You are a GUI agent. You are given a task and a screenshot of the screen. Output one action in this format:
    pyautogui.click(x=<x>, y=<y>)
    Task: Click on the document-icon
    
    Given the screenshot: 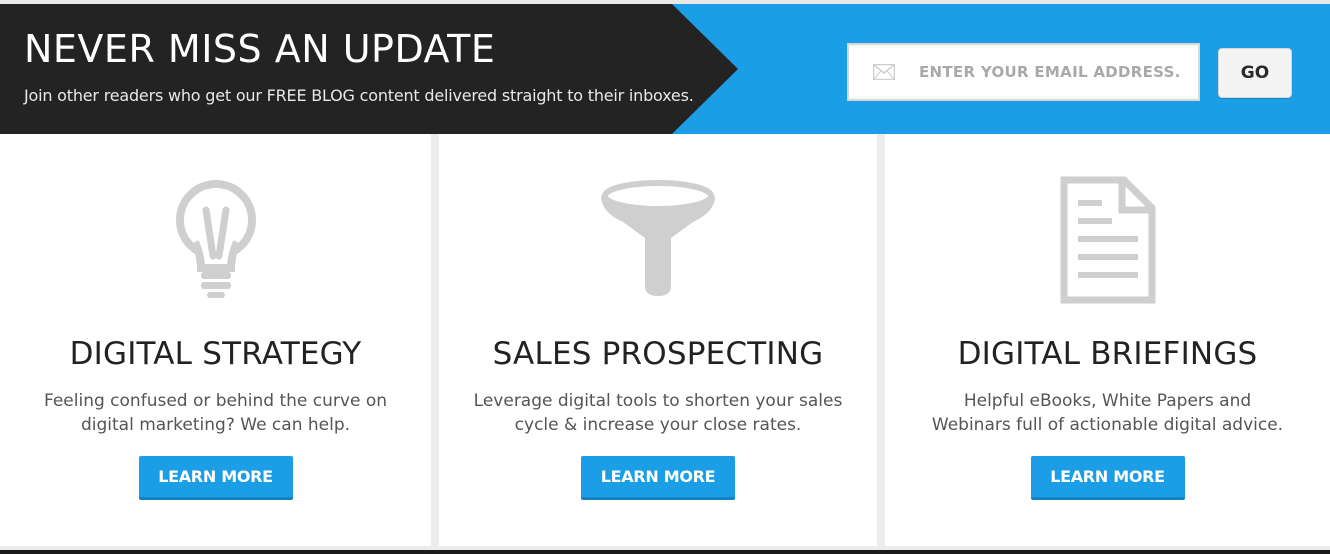 What is the action you would take?
    pyautogui.click(x=1107, y=240)
    